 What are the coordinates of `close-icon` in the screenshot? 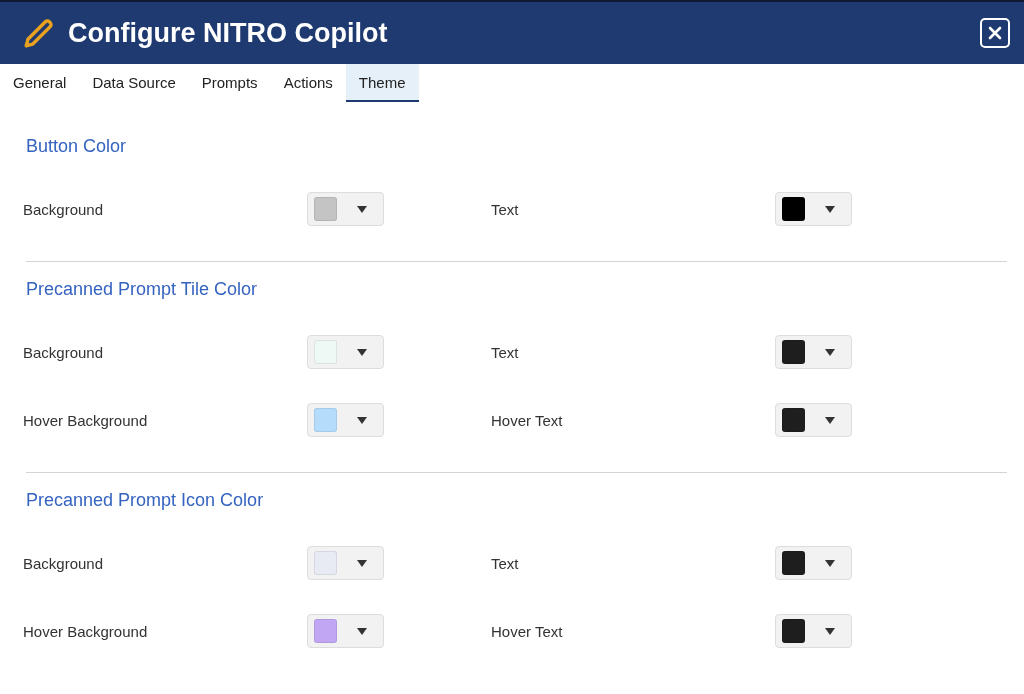 It's located at (995, 33).